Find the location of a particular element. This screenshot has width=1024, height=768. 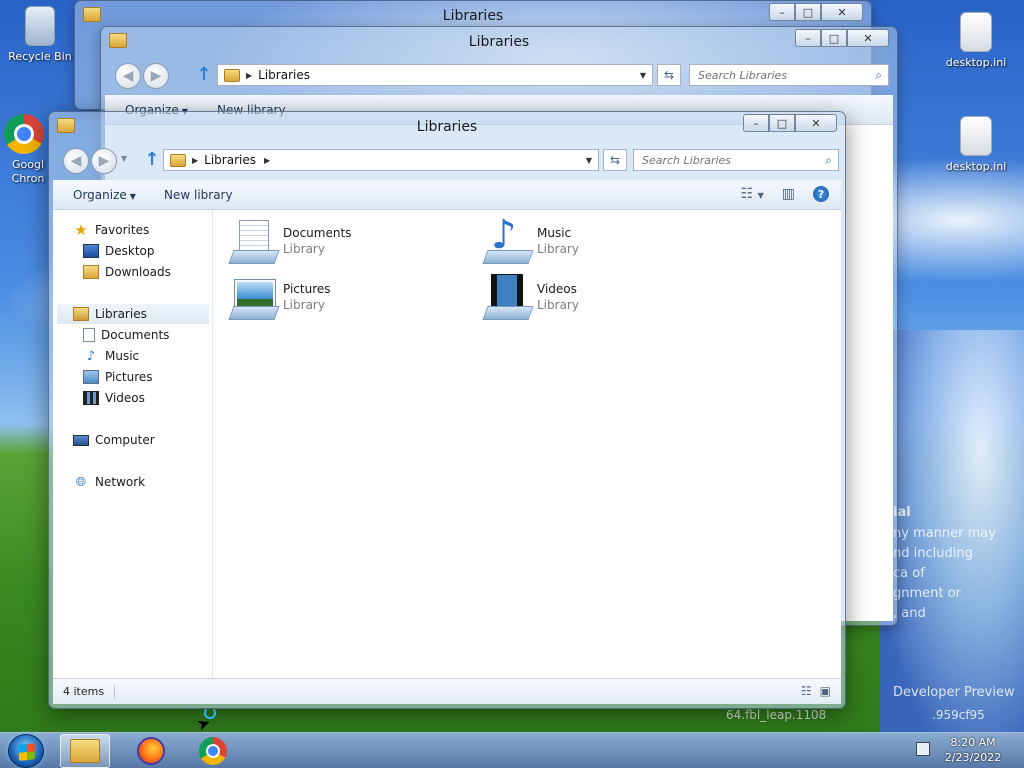

wallpaper-text: , and is located at coordinates (909, 613).